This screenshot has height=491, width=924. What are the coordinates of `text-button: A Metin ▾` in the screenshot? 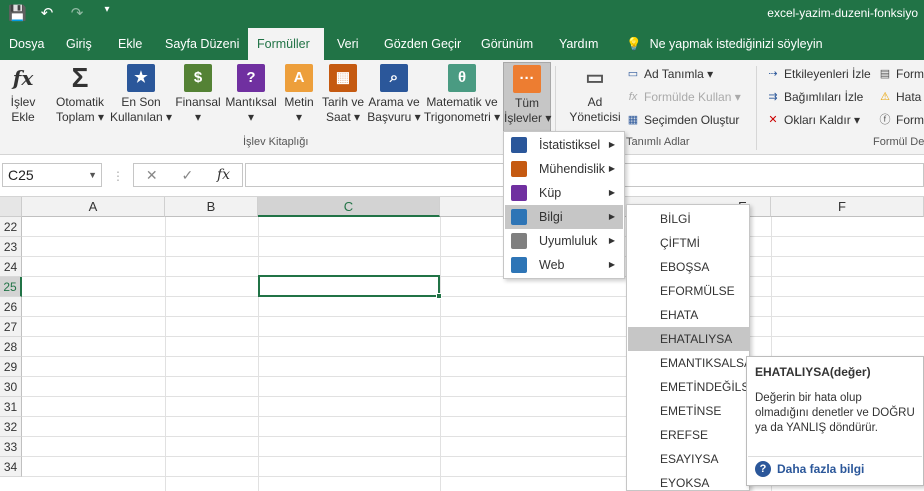 It's located at (299, 94).